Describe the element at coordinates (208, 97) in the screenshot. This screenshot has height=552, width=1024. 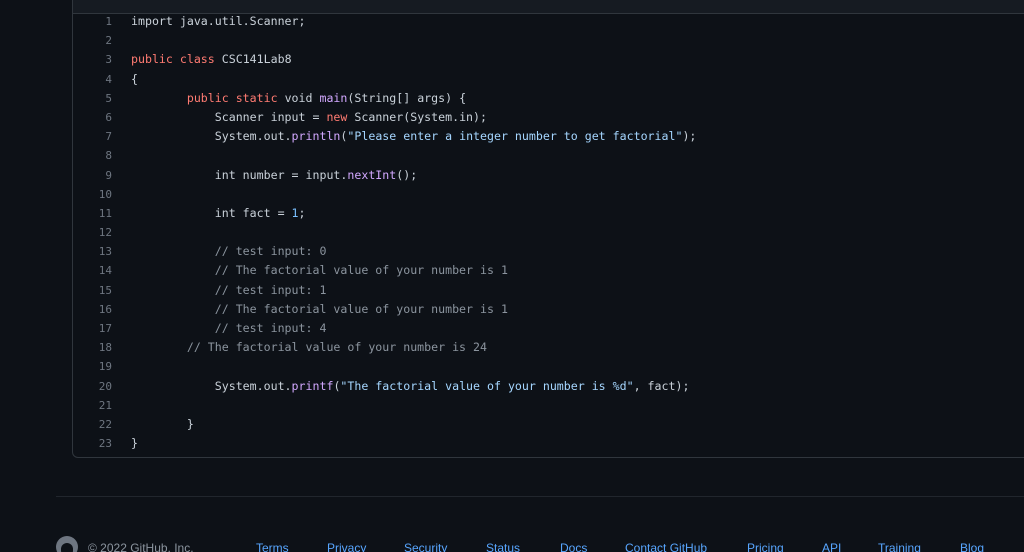
I see `code-token: public static` at that location.